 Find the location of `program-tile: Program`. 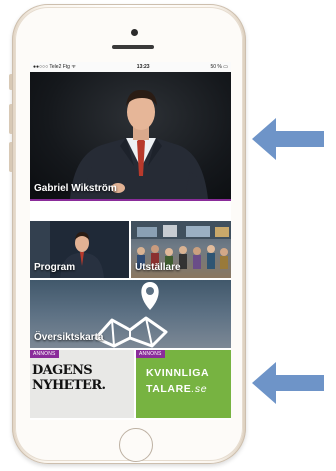

program-tile: Program is located at coordinates (79, 249).